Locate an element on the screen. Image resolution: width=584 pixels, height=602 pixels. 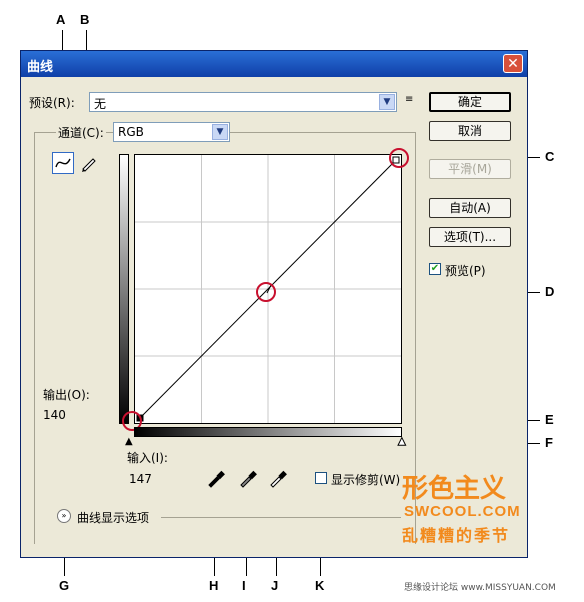
channel-select: RGB ▼ is located at coordinates (171, 132).